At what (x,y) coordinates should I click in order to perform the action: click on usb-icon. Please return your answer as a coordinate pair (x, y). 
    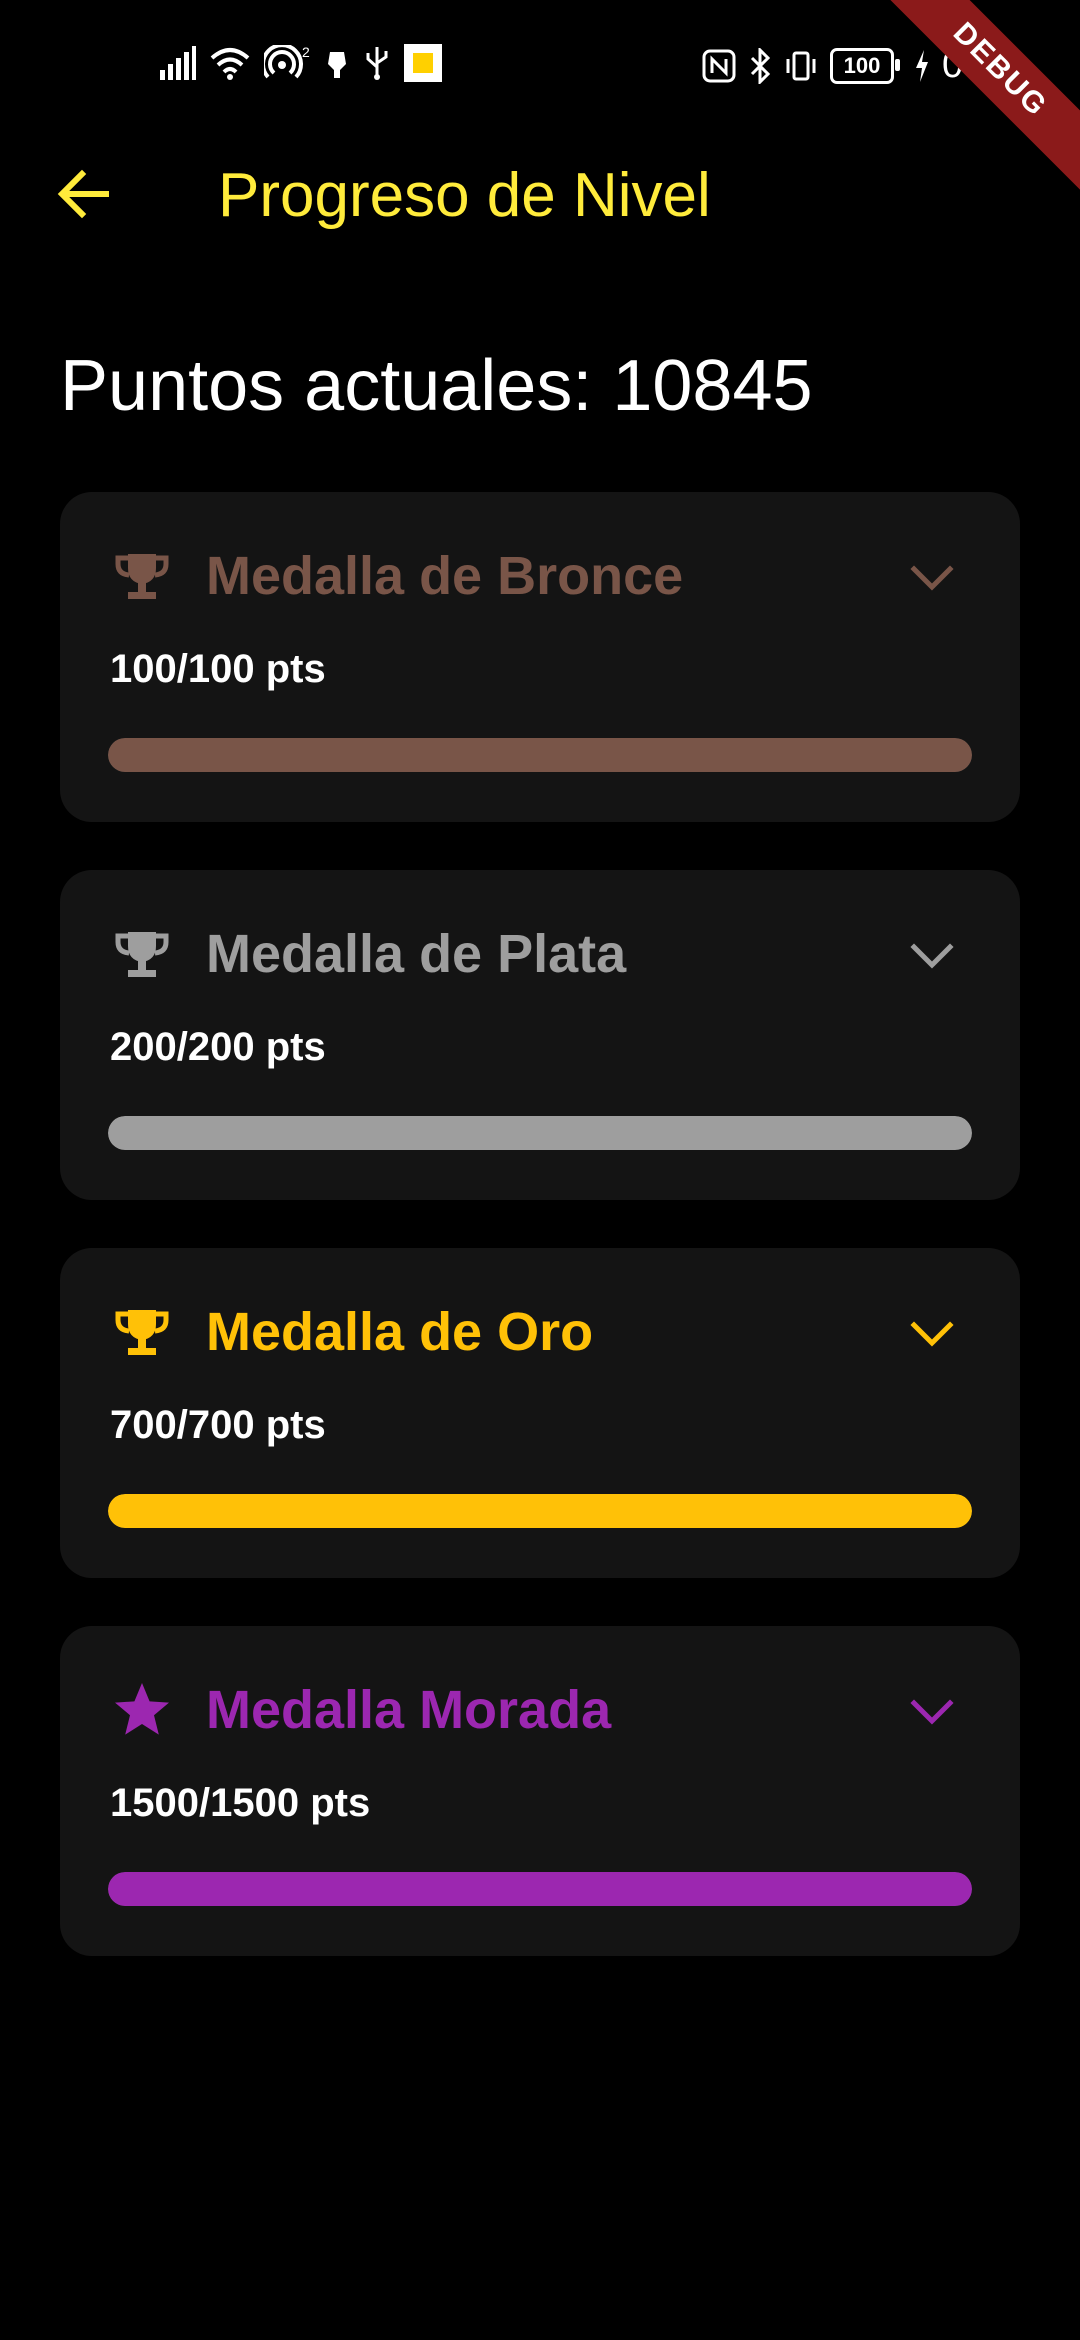
    Looking at the image, I should click on (377, 63).